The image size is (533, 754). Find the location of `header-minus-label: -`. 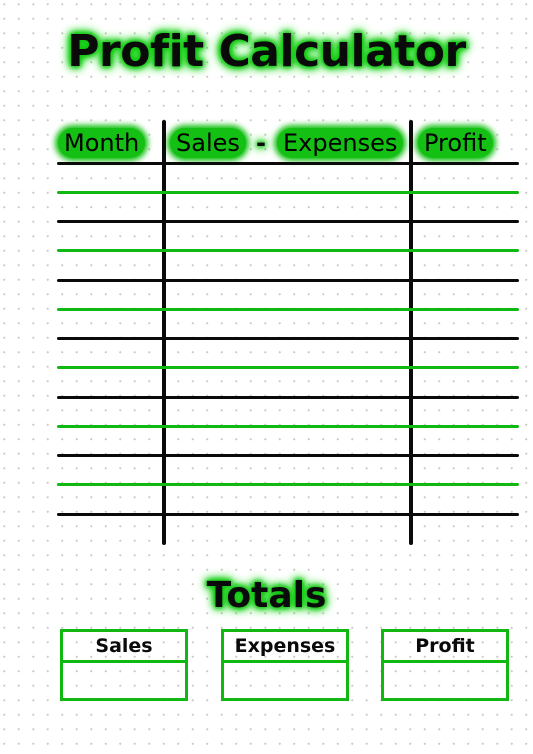

header-minus-label: - is located at coordinates (261, 143).